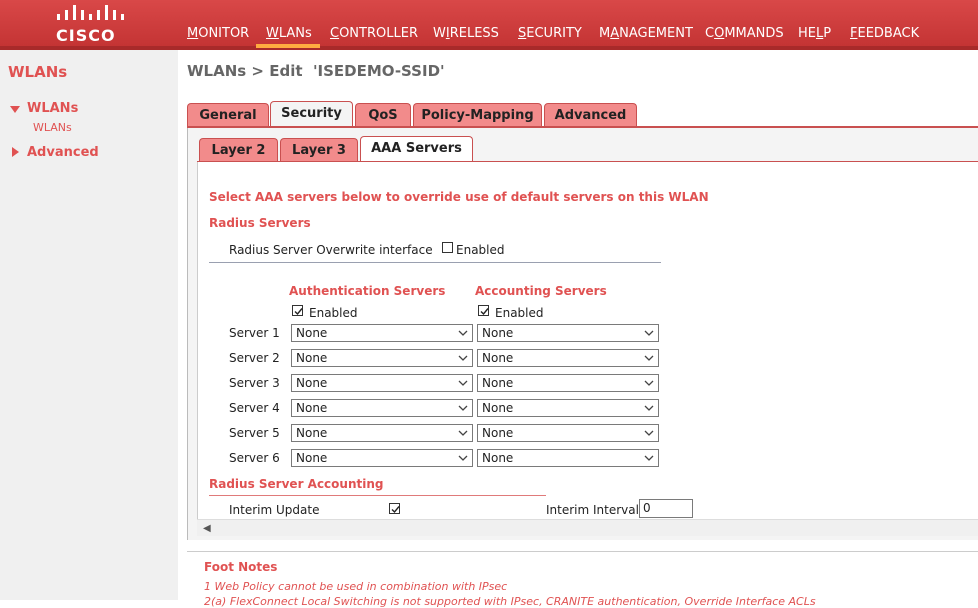 Image resolution: width=978 pixels, height=608 pixels. What do you see at coordinates (582, 127) in the screenshot?
I see `tab-divider` at bounding box center [582, 127].